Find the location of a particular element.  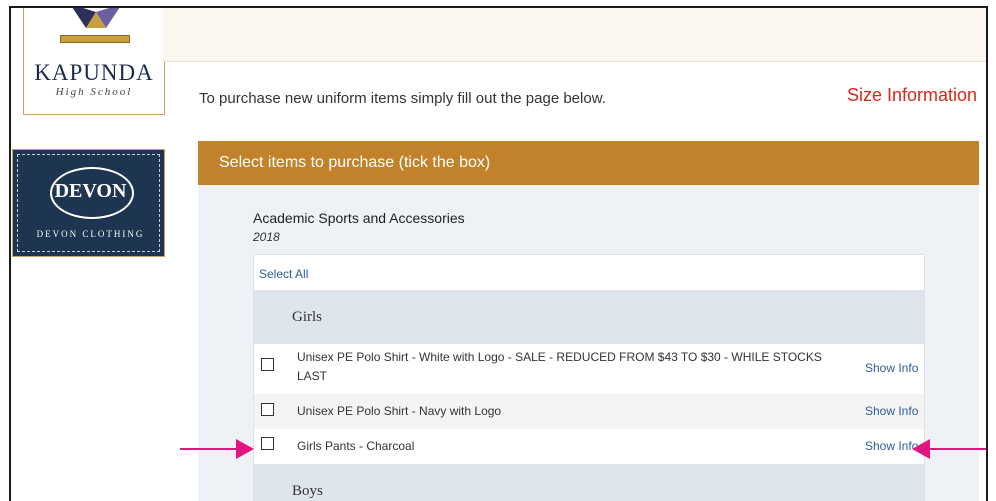

list-item: Girls Pants - Charcoal Show Info is located at coordinates (589, 446).